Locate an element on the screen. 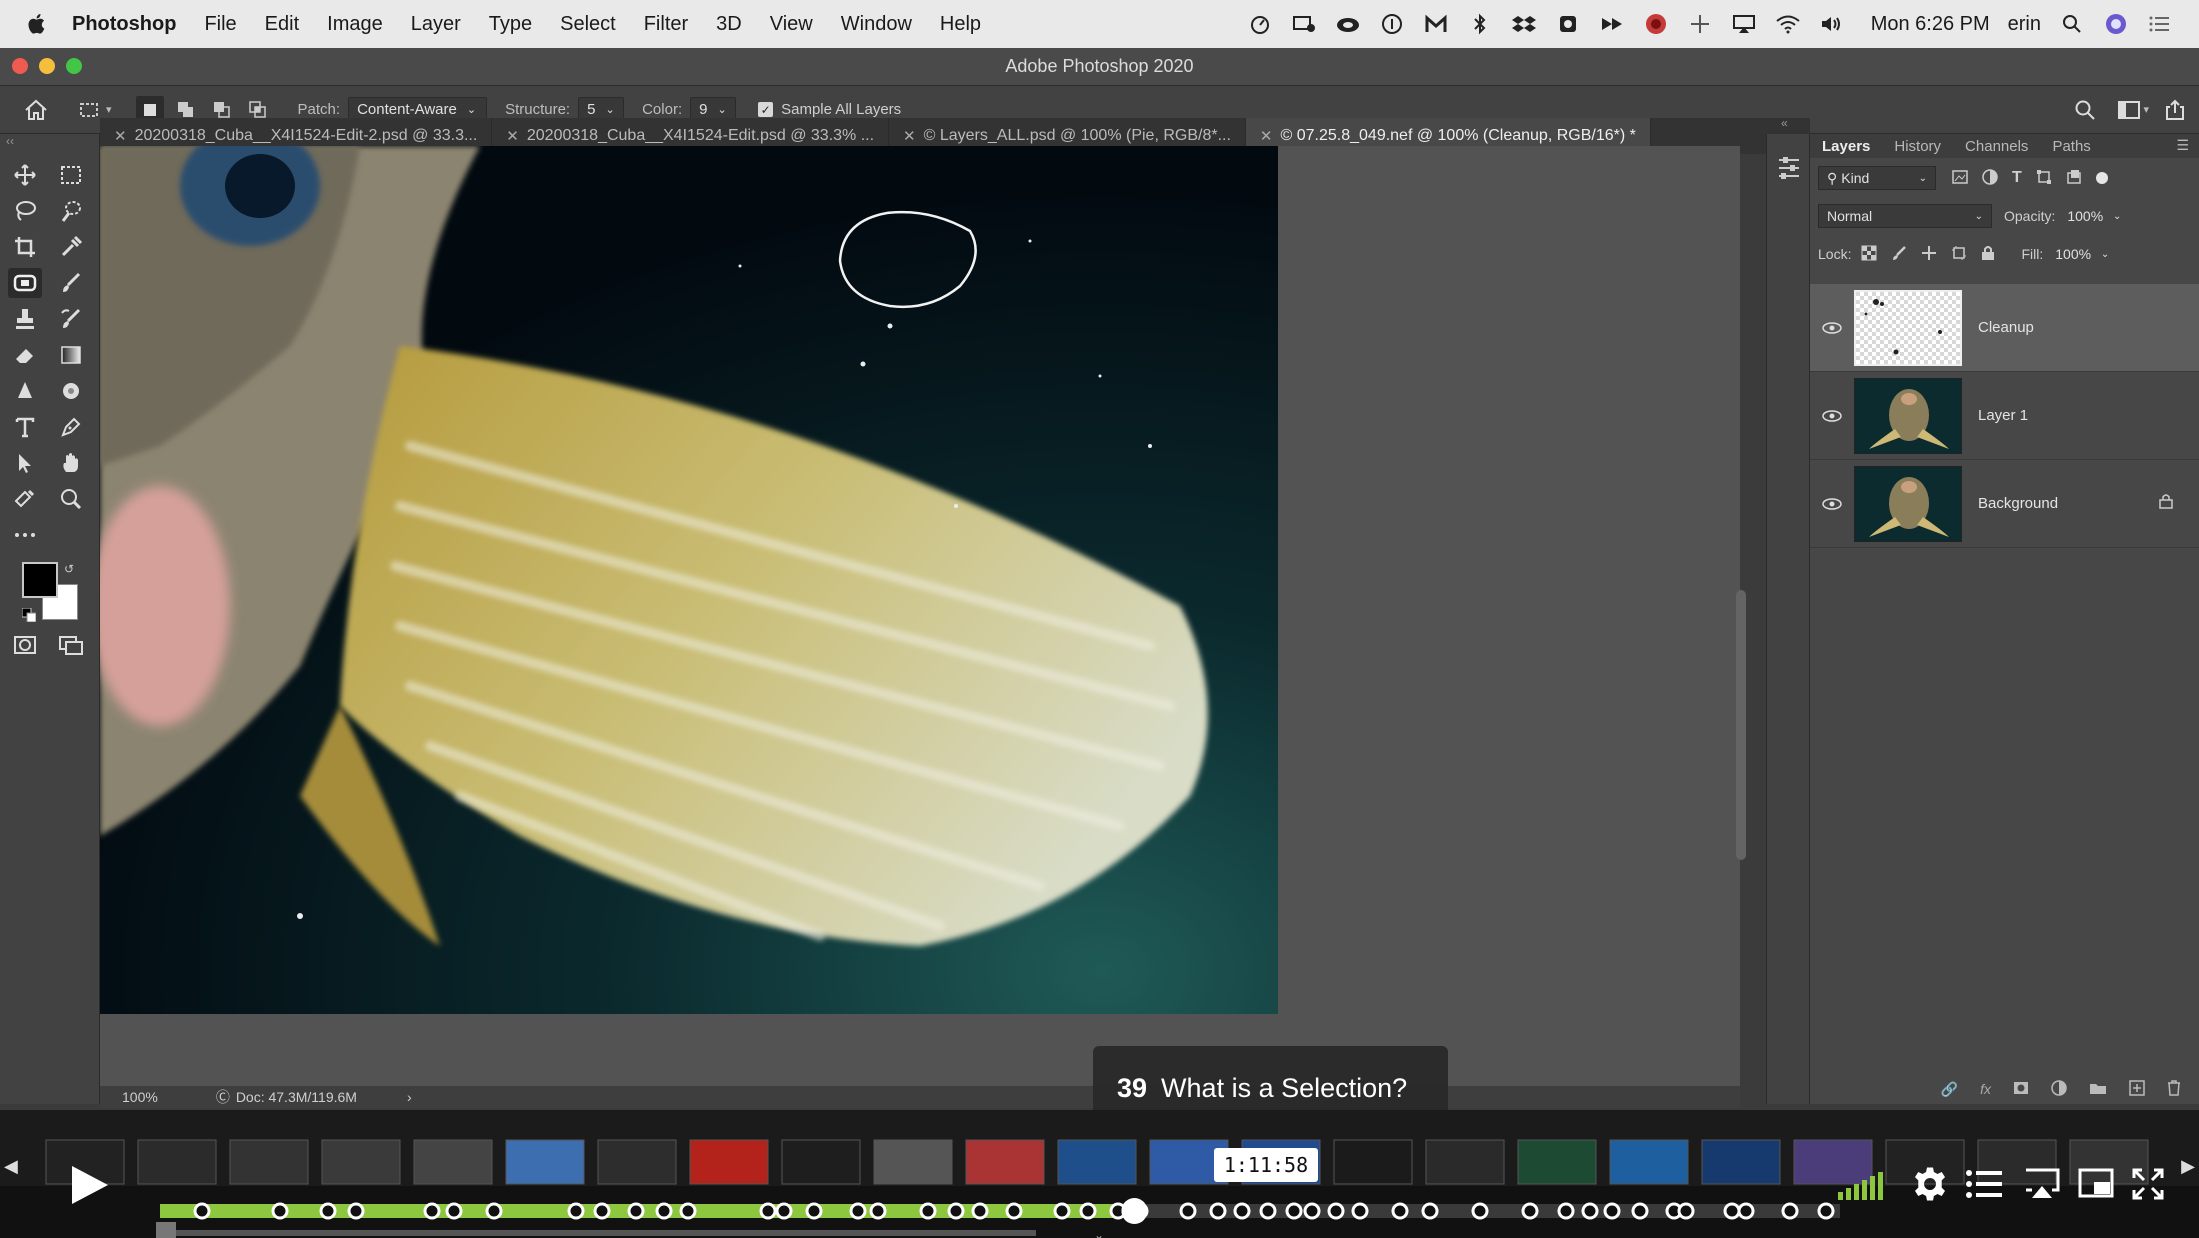 The height and width of the screenshot is (1238, 2199). workspace-icon is located at coordinates (2129, 110).